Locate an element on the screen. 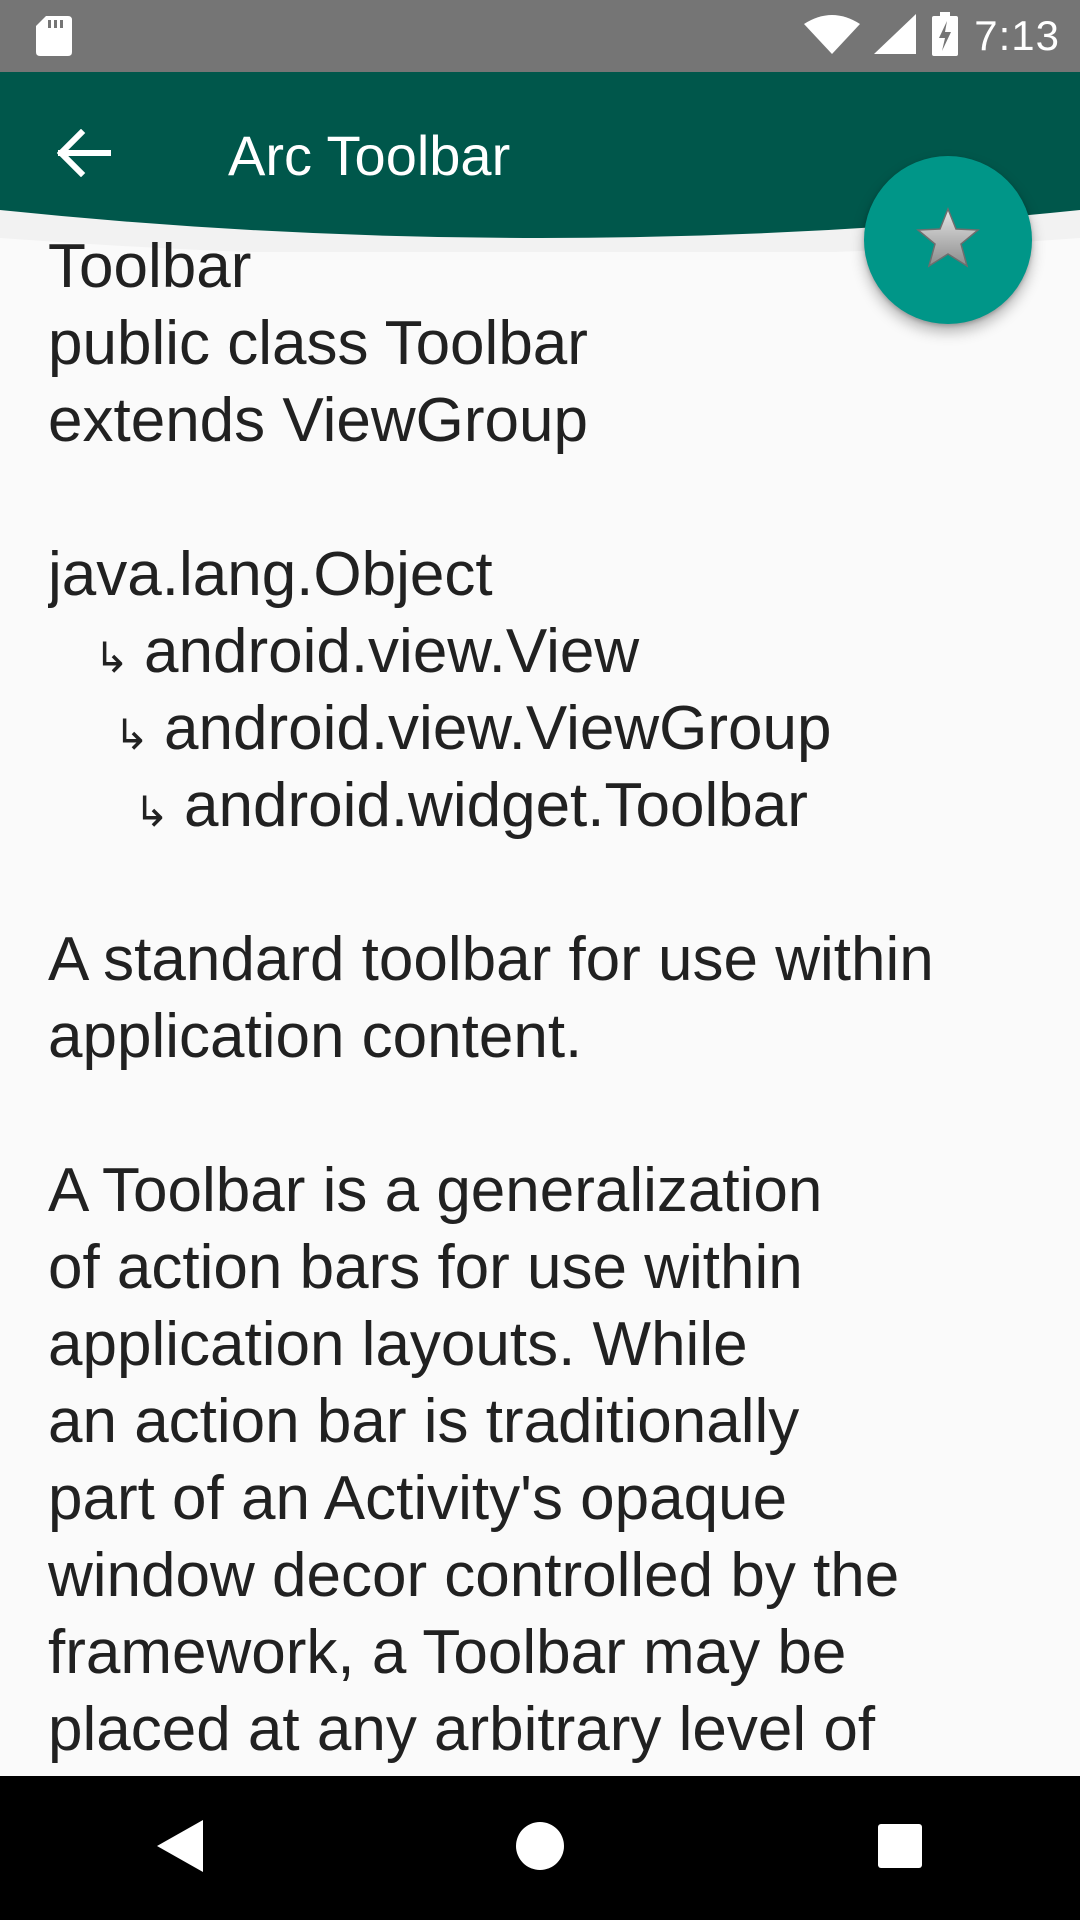 The height and width of the screenshot is (1920, 1080). hierarchy-level-1-text: android.view.View is located at coordinates (392, 651).